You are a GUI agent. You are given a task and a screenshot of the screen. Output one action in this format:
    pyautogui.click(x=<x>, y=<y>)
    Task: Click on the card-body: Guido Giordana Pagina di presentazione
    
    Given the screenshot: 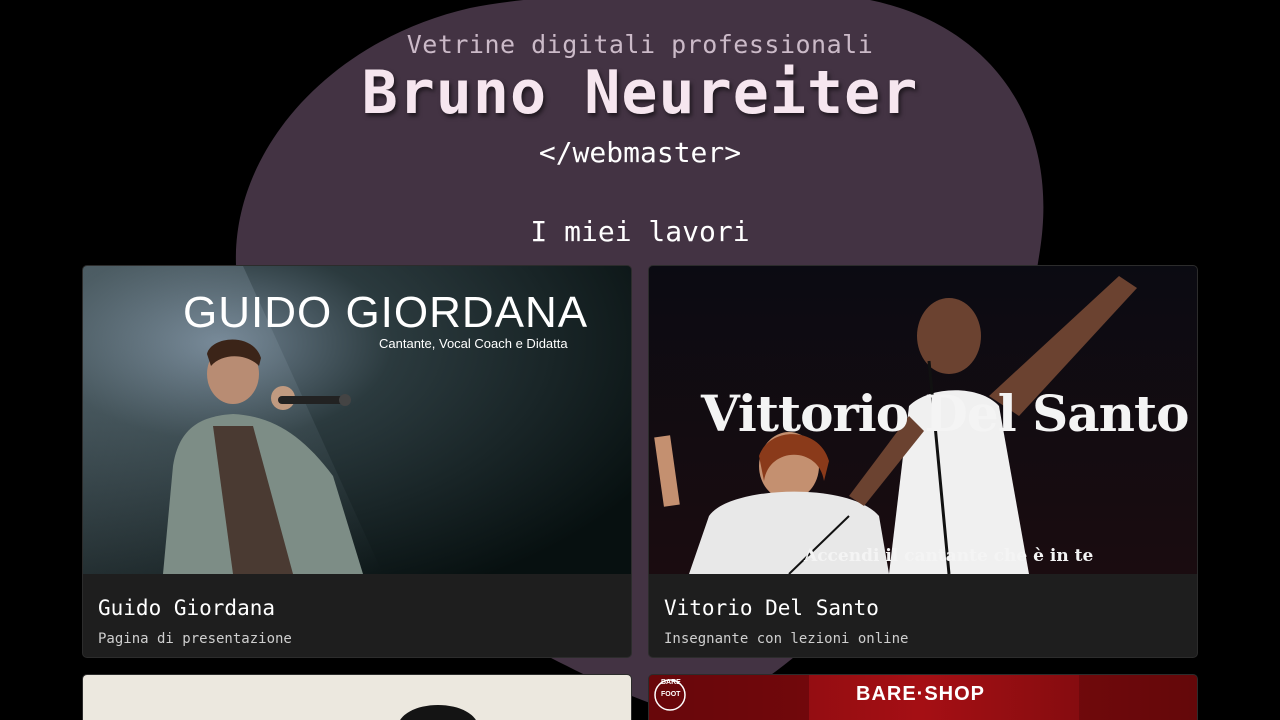 What is the action you would take?
    pyautogui.click(x=357, y=615)
    